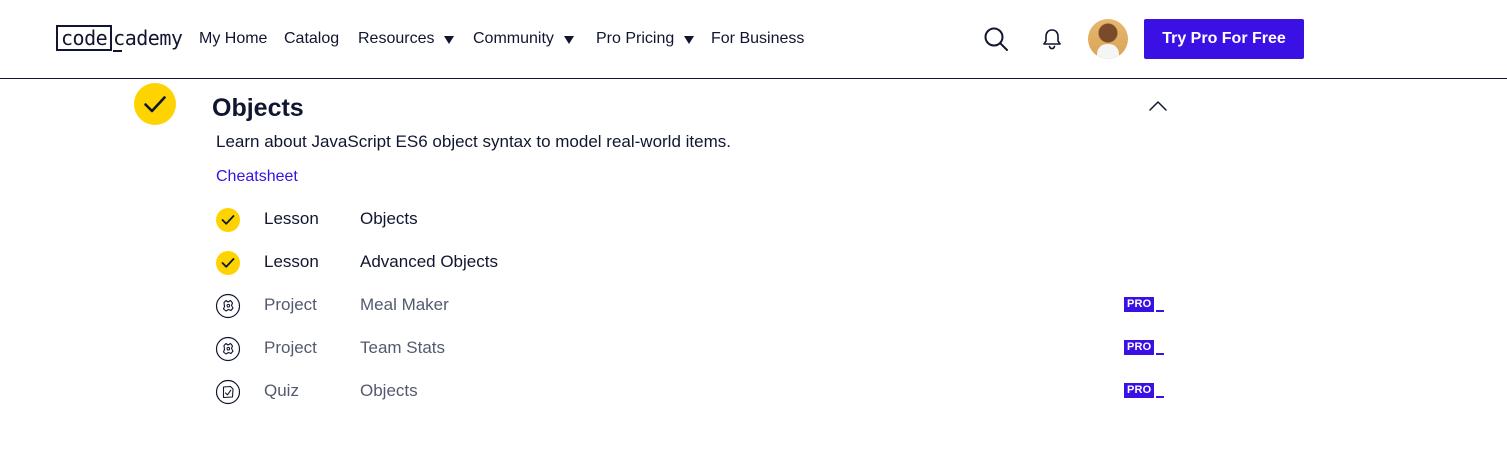  What do you see at coordinates (396, 38) in the screenshot?
I see `nav-item-label: Resources` at bounding box center [396, 38].